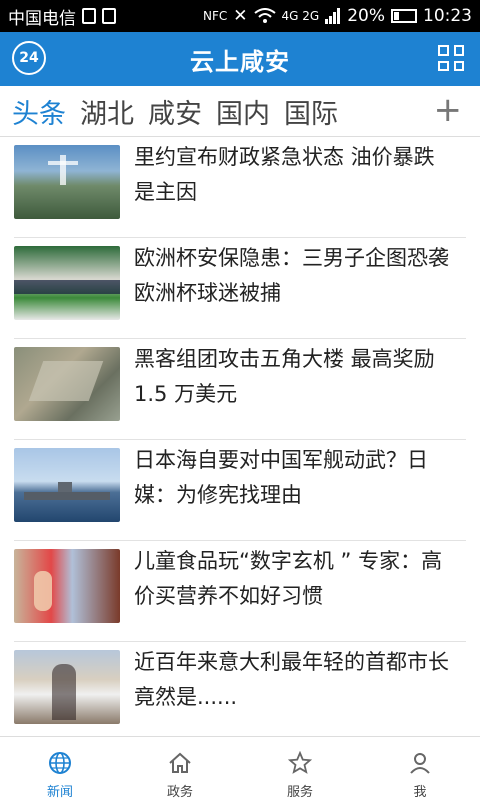 The width and height of the screenshot is (480, 801). Describe the element at coordinates (60, 763) in the screenshot. I see `globe-icon` at that location.